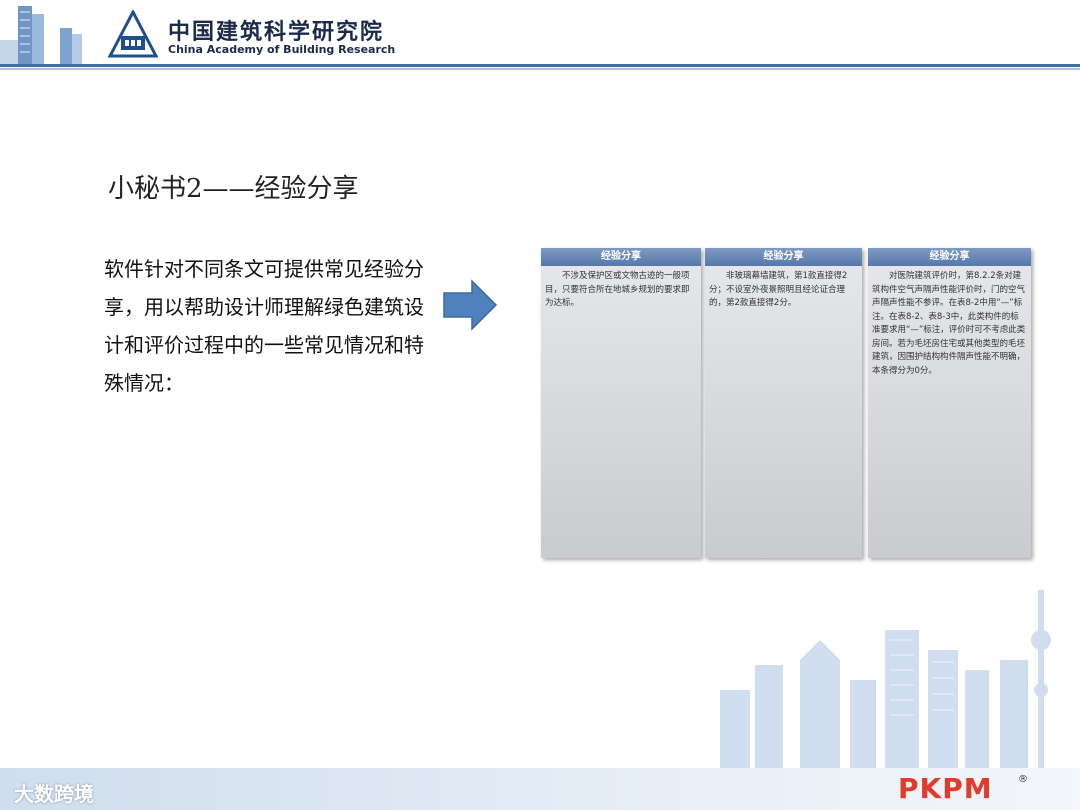  Describe the element at coordinates (282, 49) in the screenshot. I see `org-name-en: China Academy of Building Research` at that location.